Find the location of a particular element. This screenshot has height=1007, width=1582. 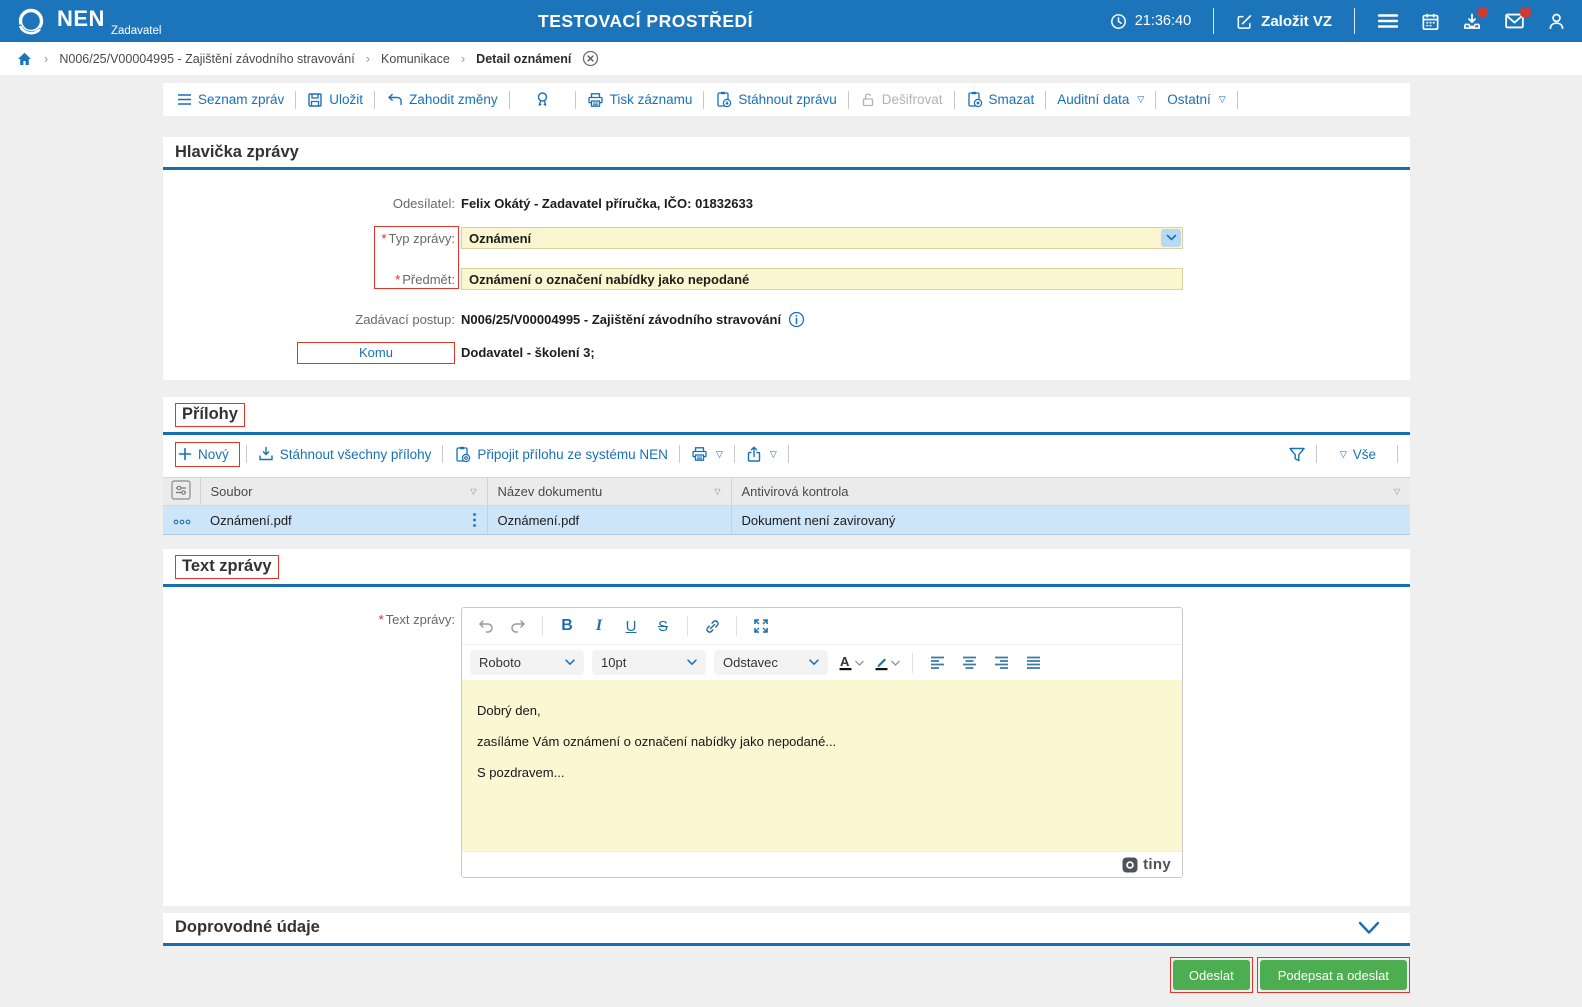

align-right-icon is located at coordinates (1001, 663).